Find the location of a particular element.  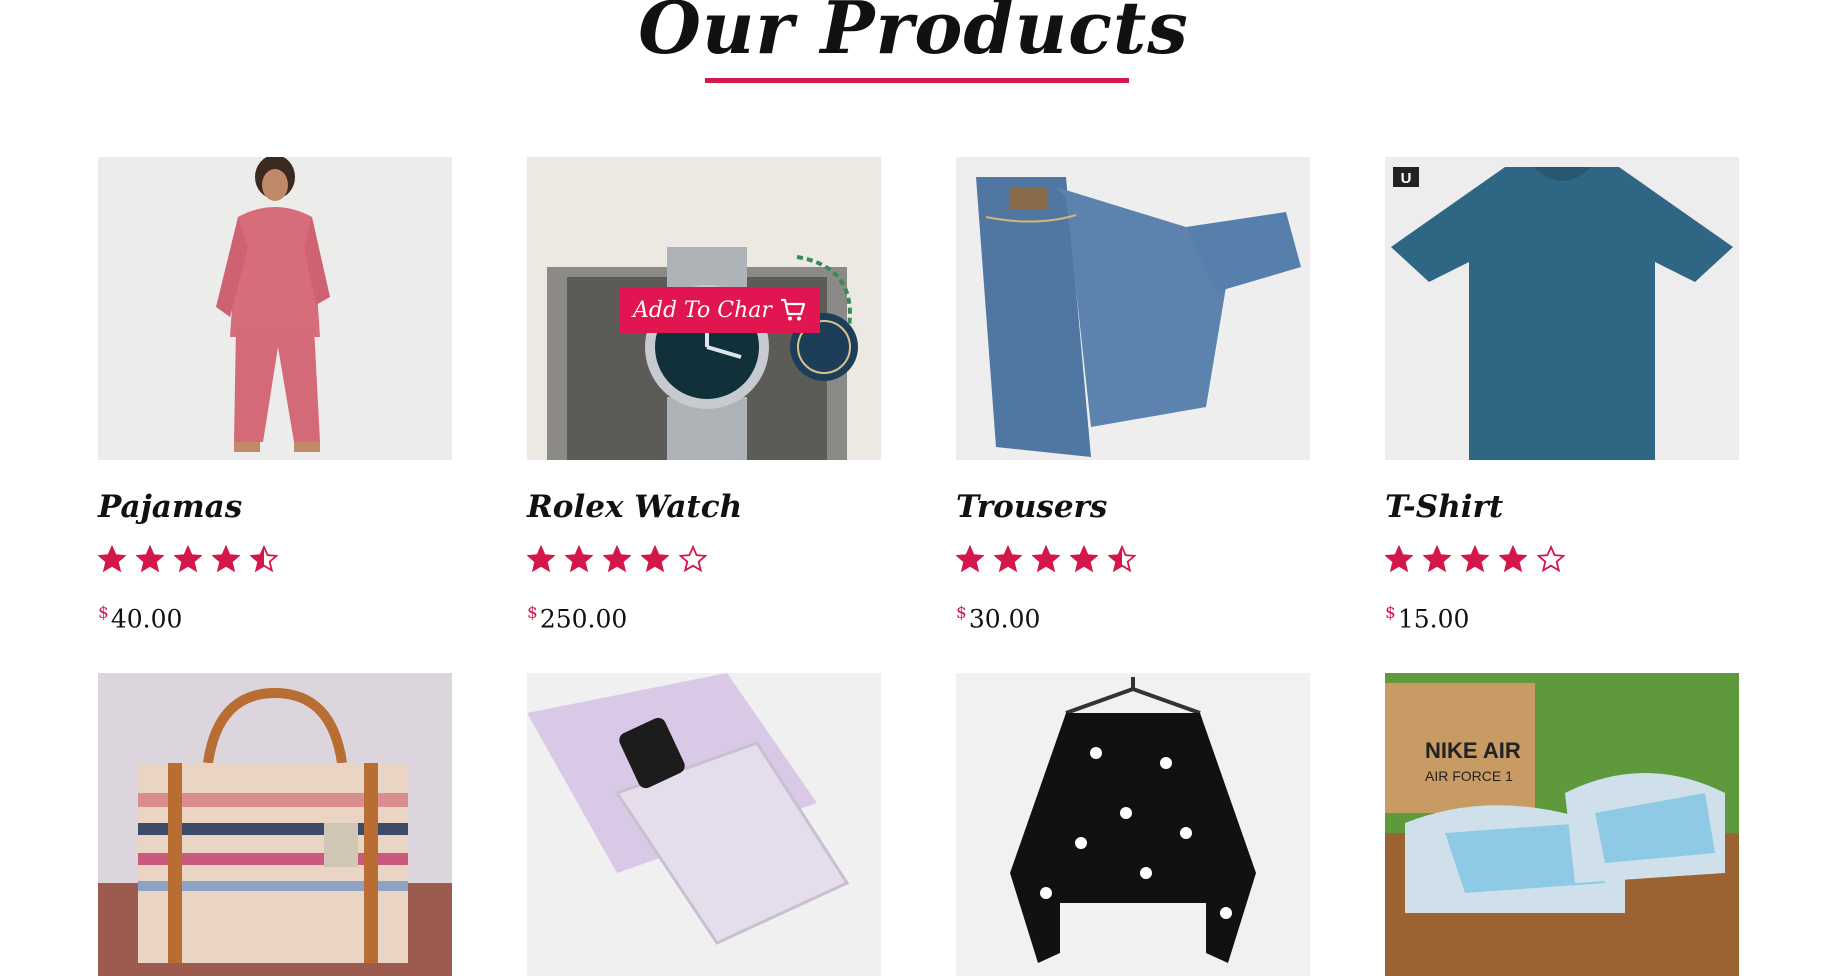

price-value: 30.00 is located at coordinates (1004, 619).